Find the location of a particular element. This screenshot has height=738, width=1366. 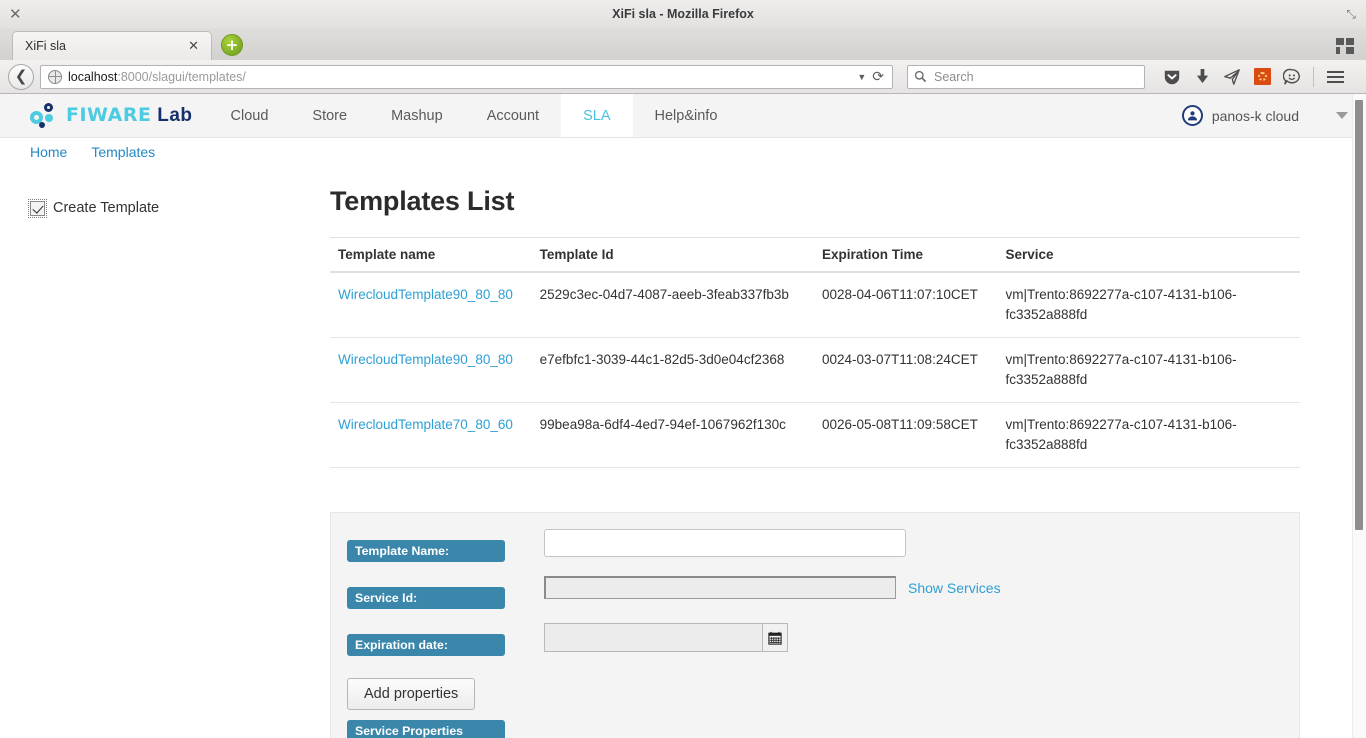

new-tab-button: + is located at coordinates (232, 45).